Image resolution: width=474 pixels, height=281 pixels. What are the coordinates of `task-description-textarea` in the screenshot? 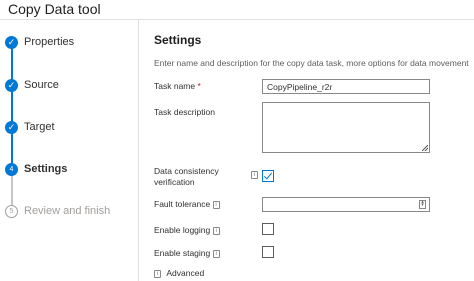 It's located at (346, 127).